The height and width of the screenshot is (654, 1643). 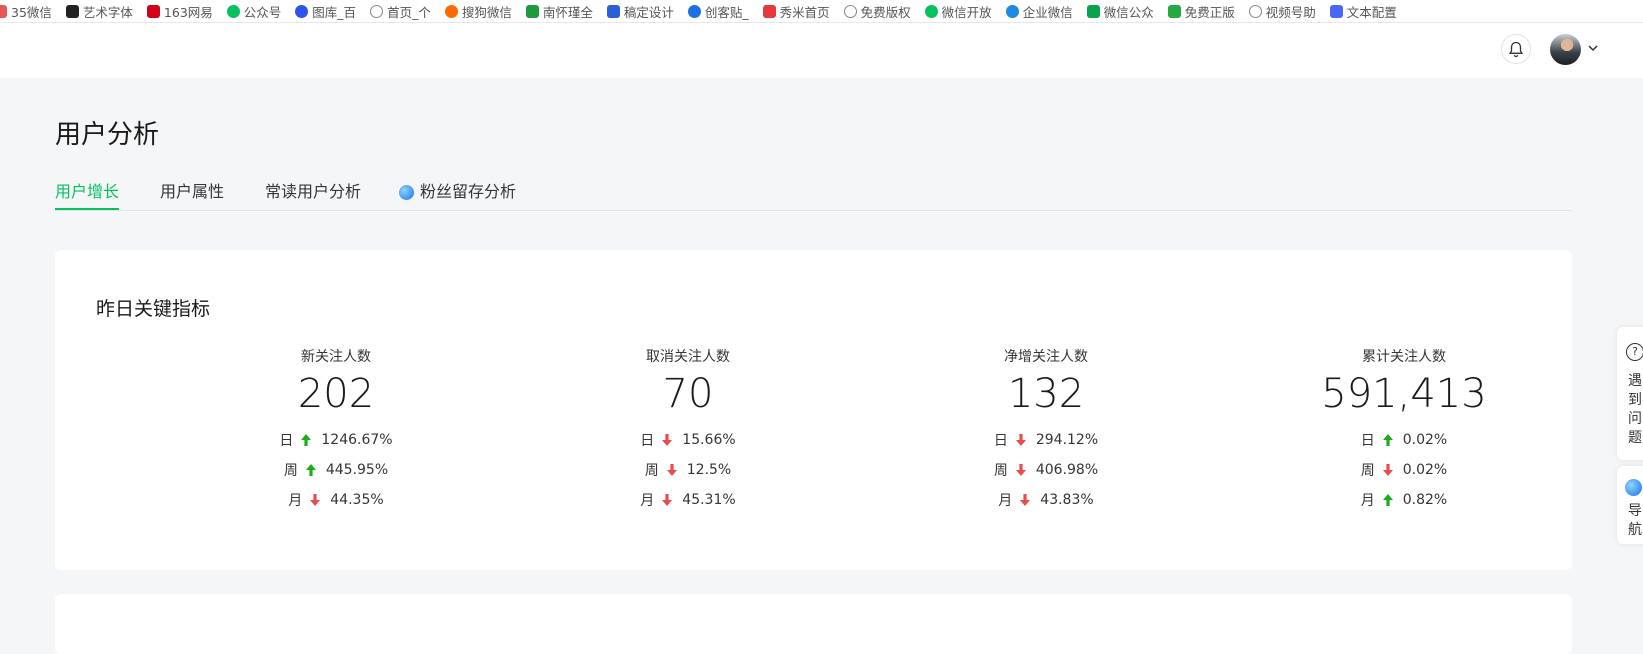 What do you see at coordinates (1425, 500) in the screenshot?
I see `change-percent: 0.82%` at bounding box center [1425, 500].